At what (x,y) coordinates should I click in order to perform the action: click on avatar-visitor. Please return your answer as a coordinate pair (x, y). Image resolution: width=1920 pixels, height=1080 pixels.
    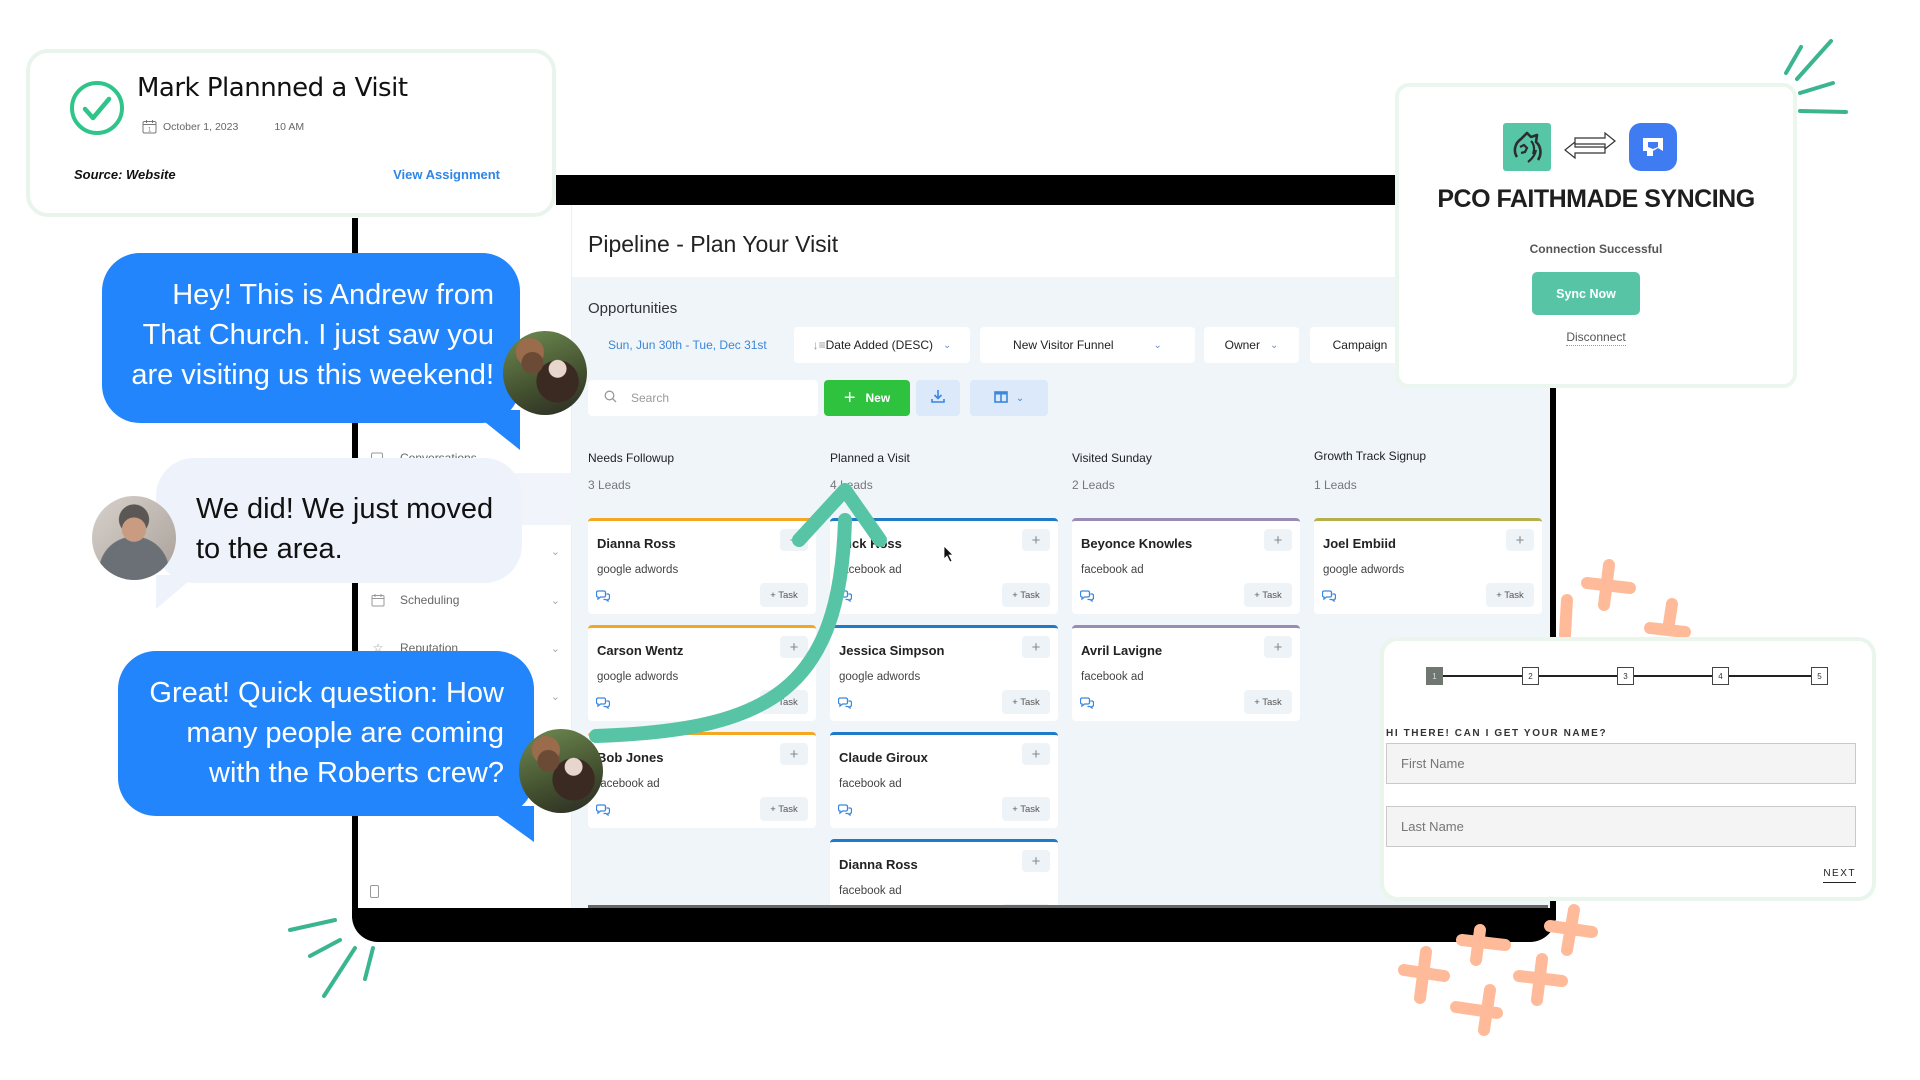
    Looking at the image, I should click on (134, 538).